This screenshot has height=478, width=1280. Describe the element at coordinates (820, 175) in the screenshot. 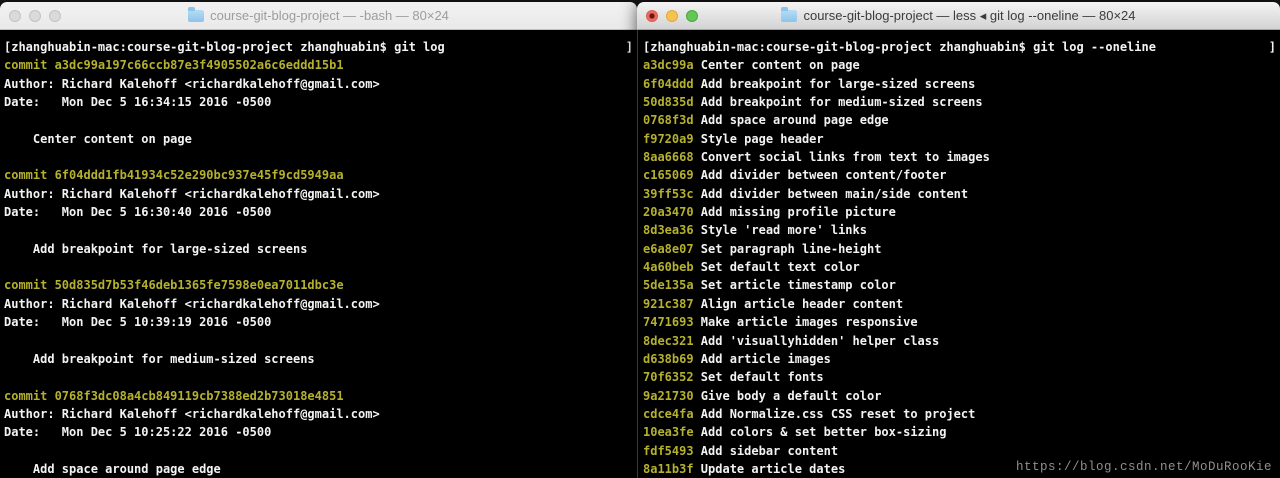

I see `commit-message: Add divider between content/footer` at that location.